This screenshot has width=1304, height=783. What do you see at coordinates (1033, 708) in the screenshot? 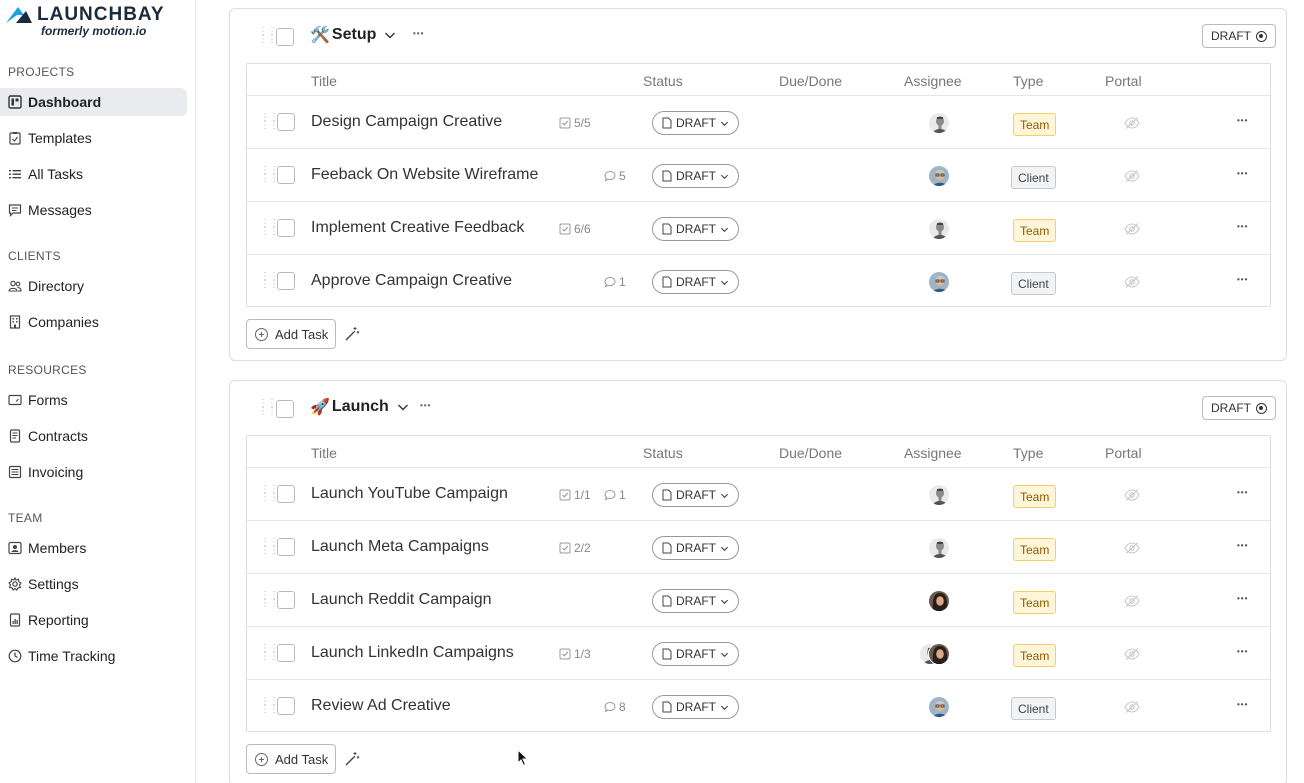
I see `task-type-badge: Client` at bounding box center [1033, 708].